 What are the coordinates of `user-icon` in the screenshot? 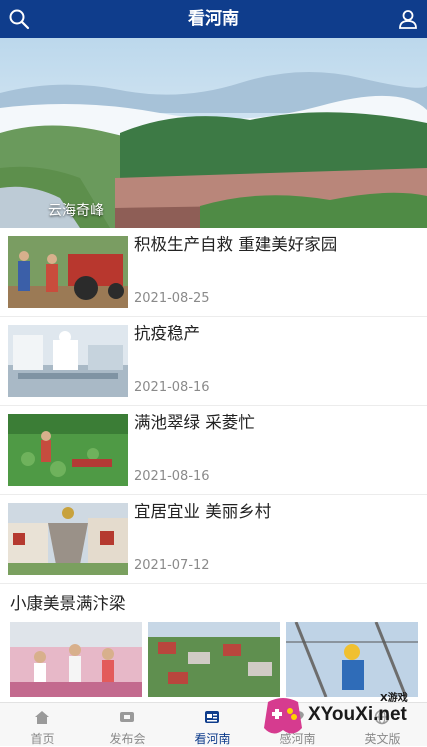 It's located at (408, 19).